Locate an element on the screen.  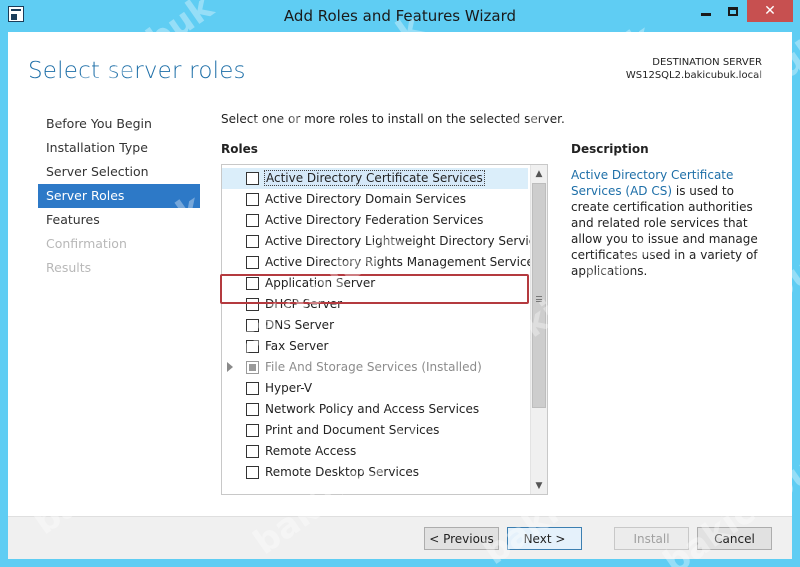
role-label: Active Directory Federation Services is located at coordinates (374, 220).